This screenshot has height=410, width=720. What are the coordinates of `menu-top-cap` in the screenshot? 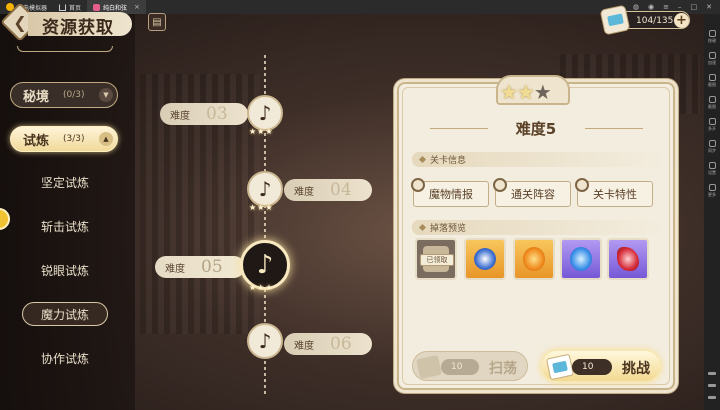 It's located at (65, 49).